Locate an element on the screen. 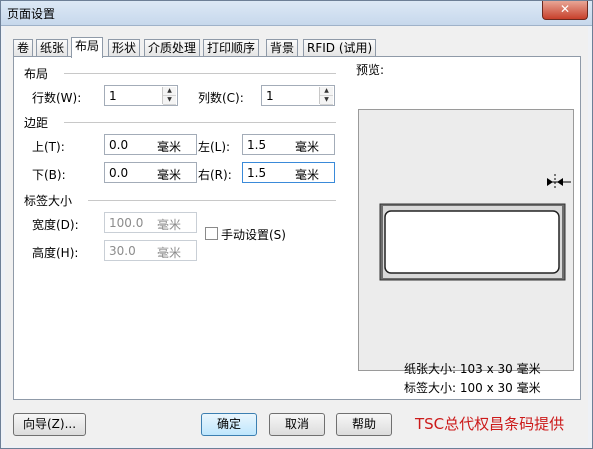 The height and width of the screenshot is (449, 593). ok-button: 确定 is located at coordinates (229, 424).